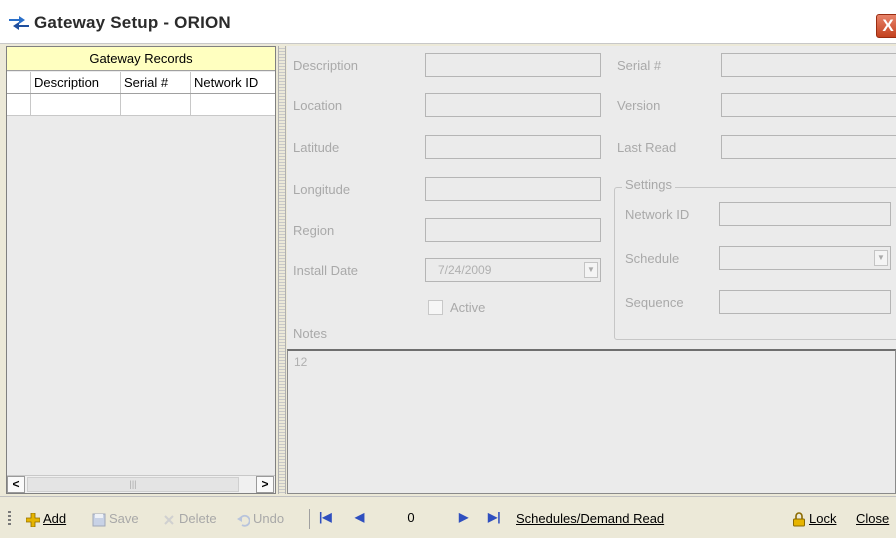 The image size is (896, 538). What do you see at coordinates (808, 65) in the screenshot?
I see `serial-field` at bounding box center [808, 65].